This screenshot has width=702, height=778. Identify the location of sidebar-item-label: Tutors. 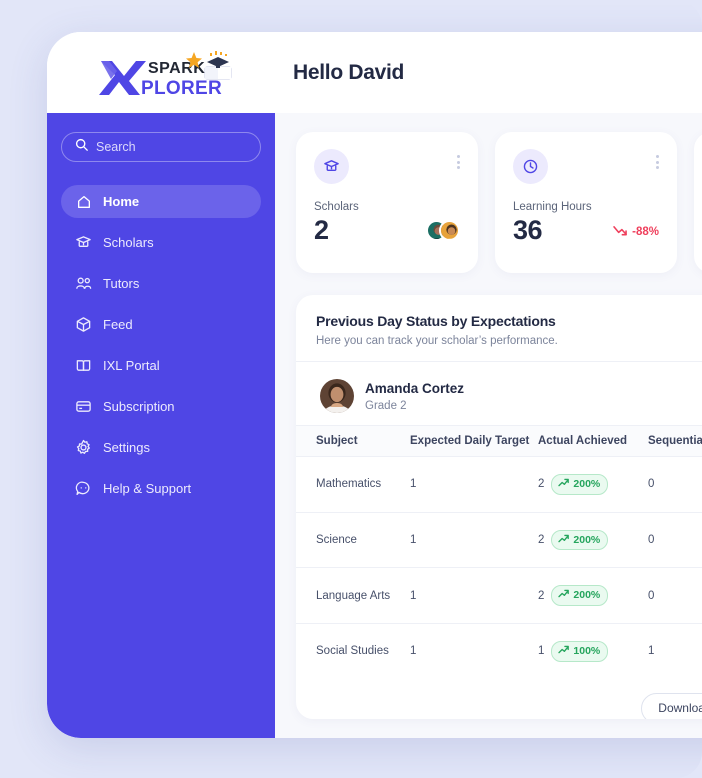
(121, 283).